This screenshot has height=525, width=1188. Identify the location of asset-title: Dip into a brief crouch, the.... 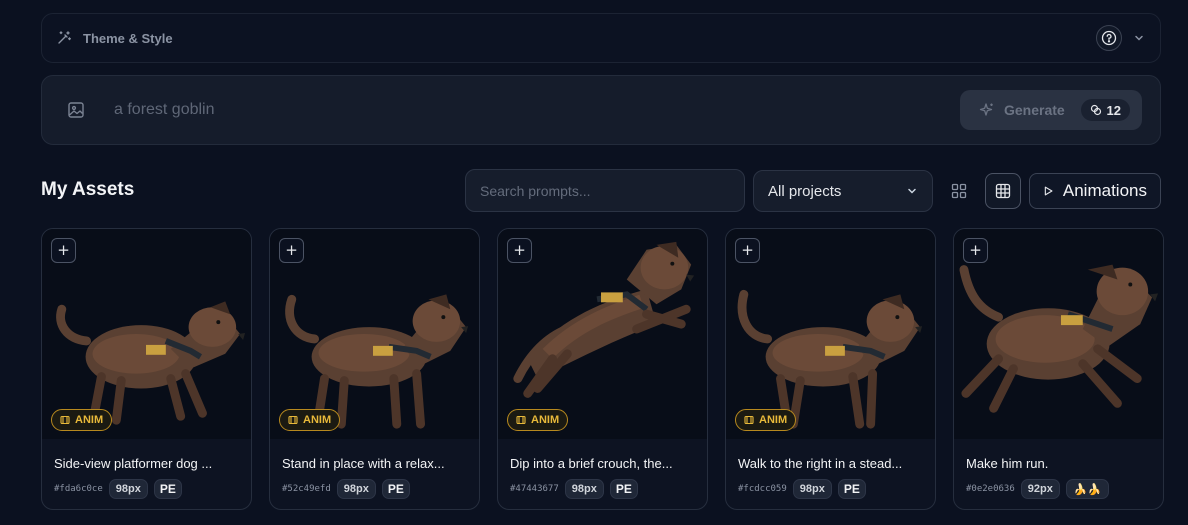
(591, 463).